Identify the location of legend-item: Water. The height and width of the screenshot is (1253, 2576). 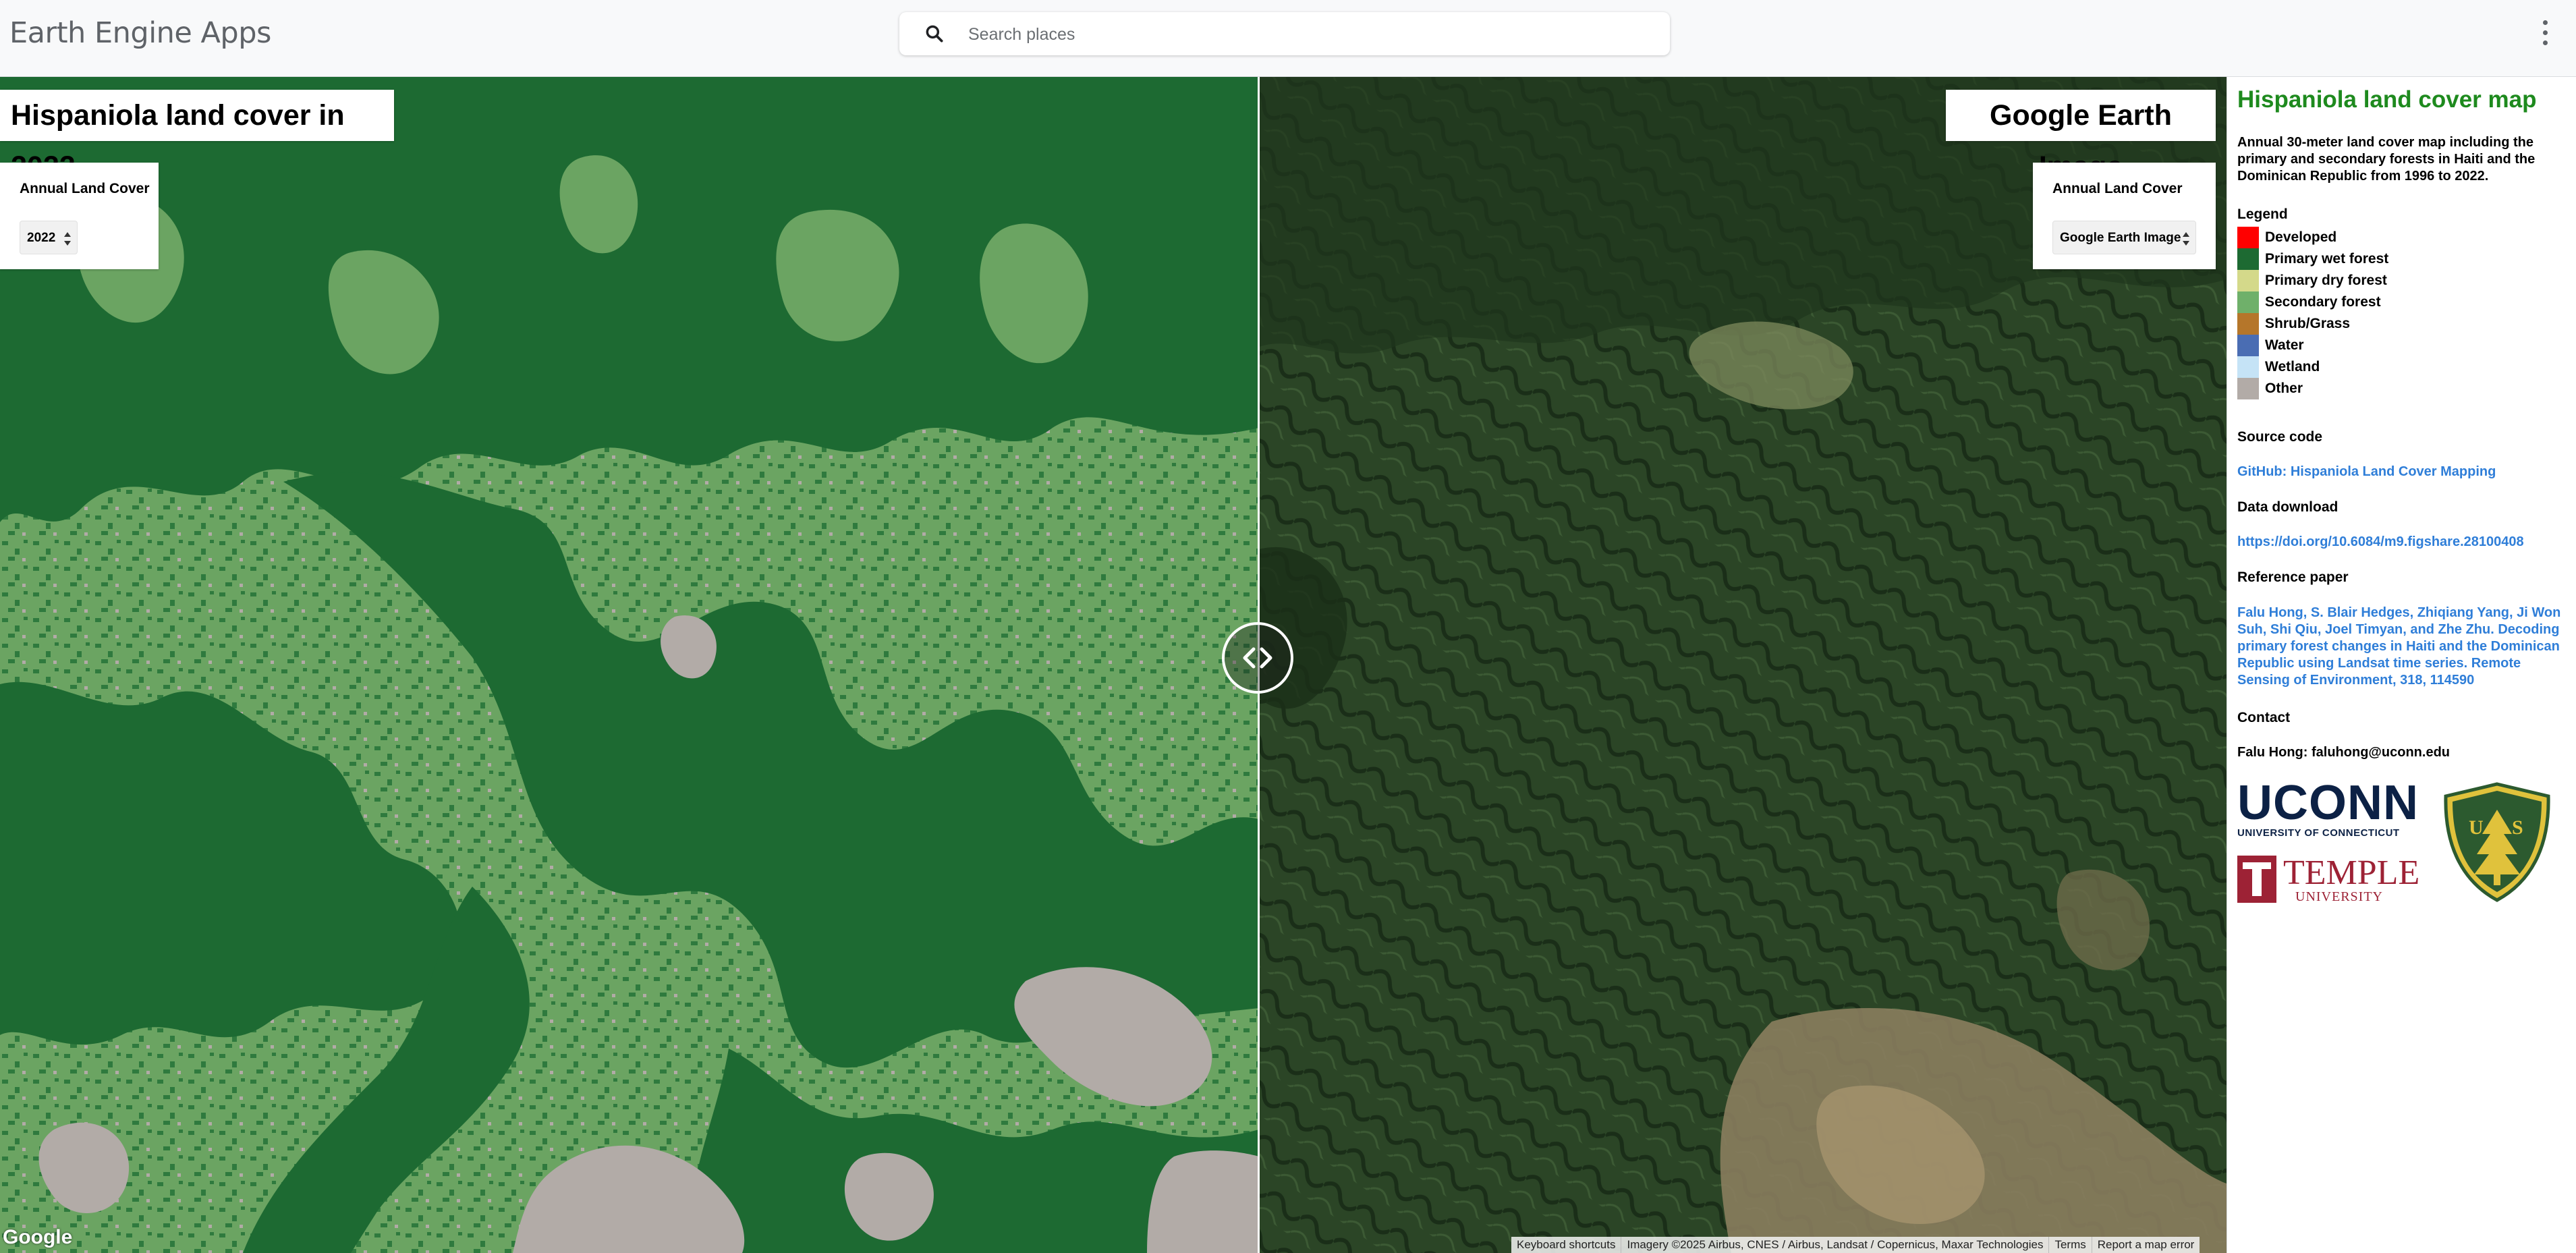
(2270, 345).